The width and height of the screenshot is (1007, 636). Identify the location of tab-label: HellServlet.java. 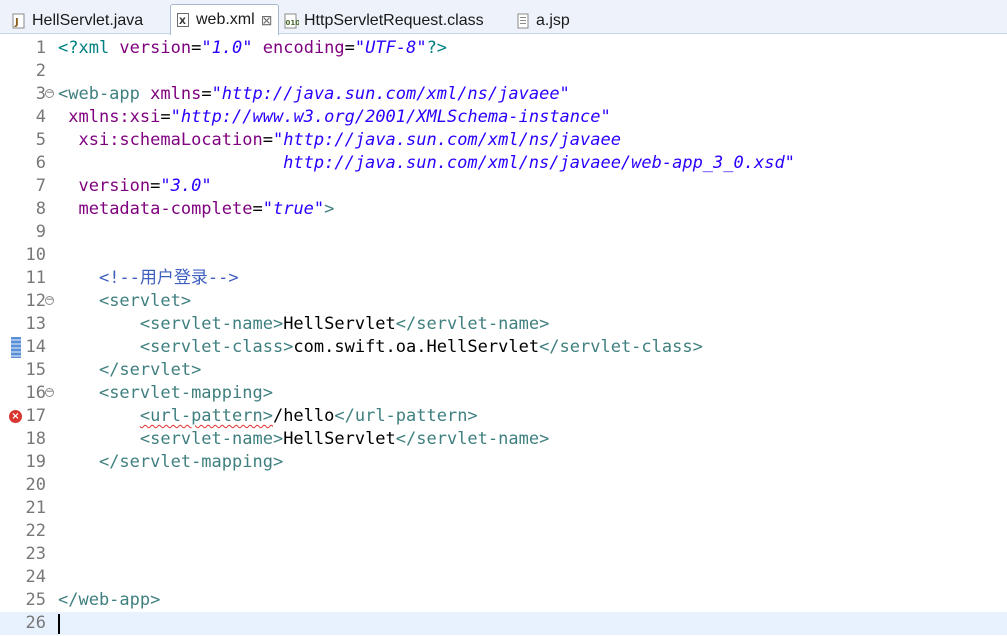
(88, 20).